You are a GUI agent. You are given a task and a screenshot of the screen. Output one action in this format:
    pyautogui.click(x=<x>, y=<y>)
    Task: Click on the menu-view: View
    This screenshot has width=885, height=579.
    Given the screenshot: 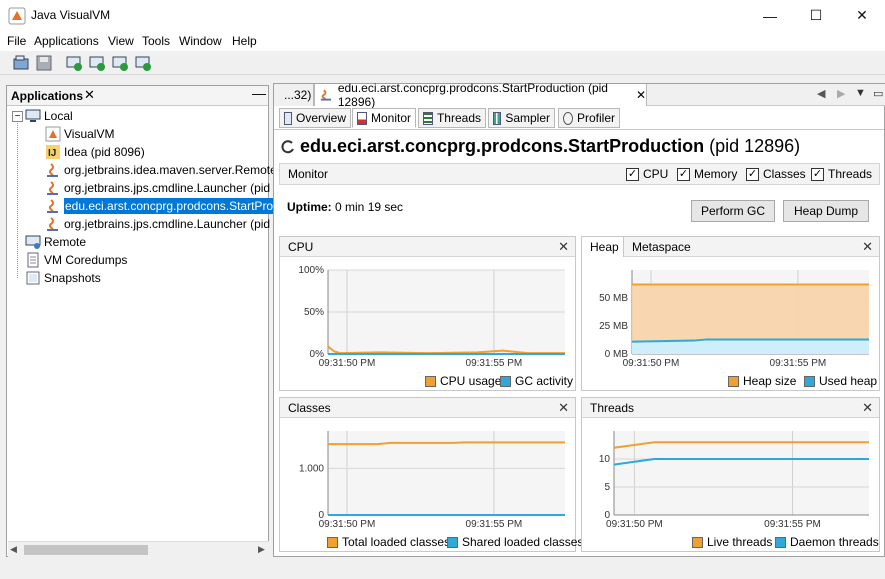 What is the action you would take?
    pyautogui.click(x=121, y=41)
    